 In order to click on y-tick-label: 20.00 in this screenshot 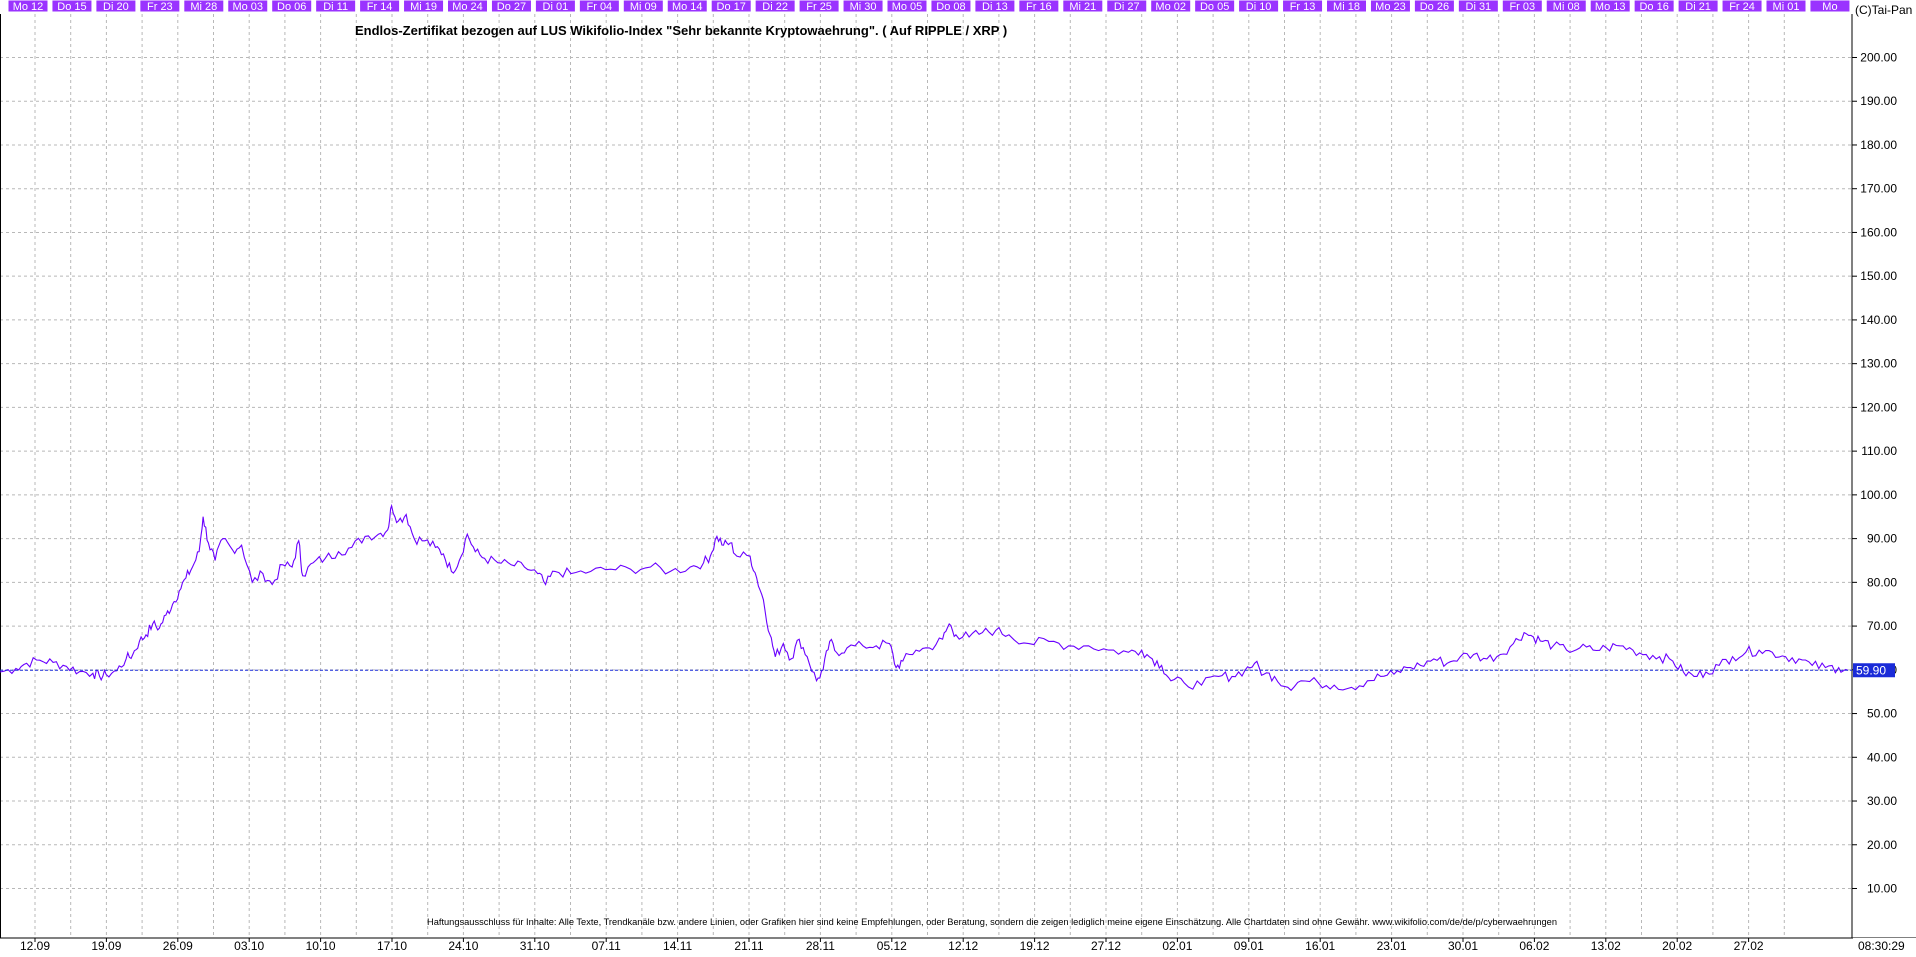, I will do `click(1882, 845)`.